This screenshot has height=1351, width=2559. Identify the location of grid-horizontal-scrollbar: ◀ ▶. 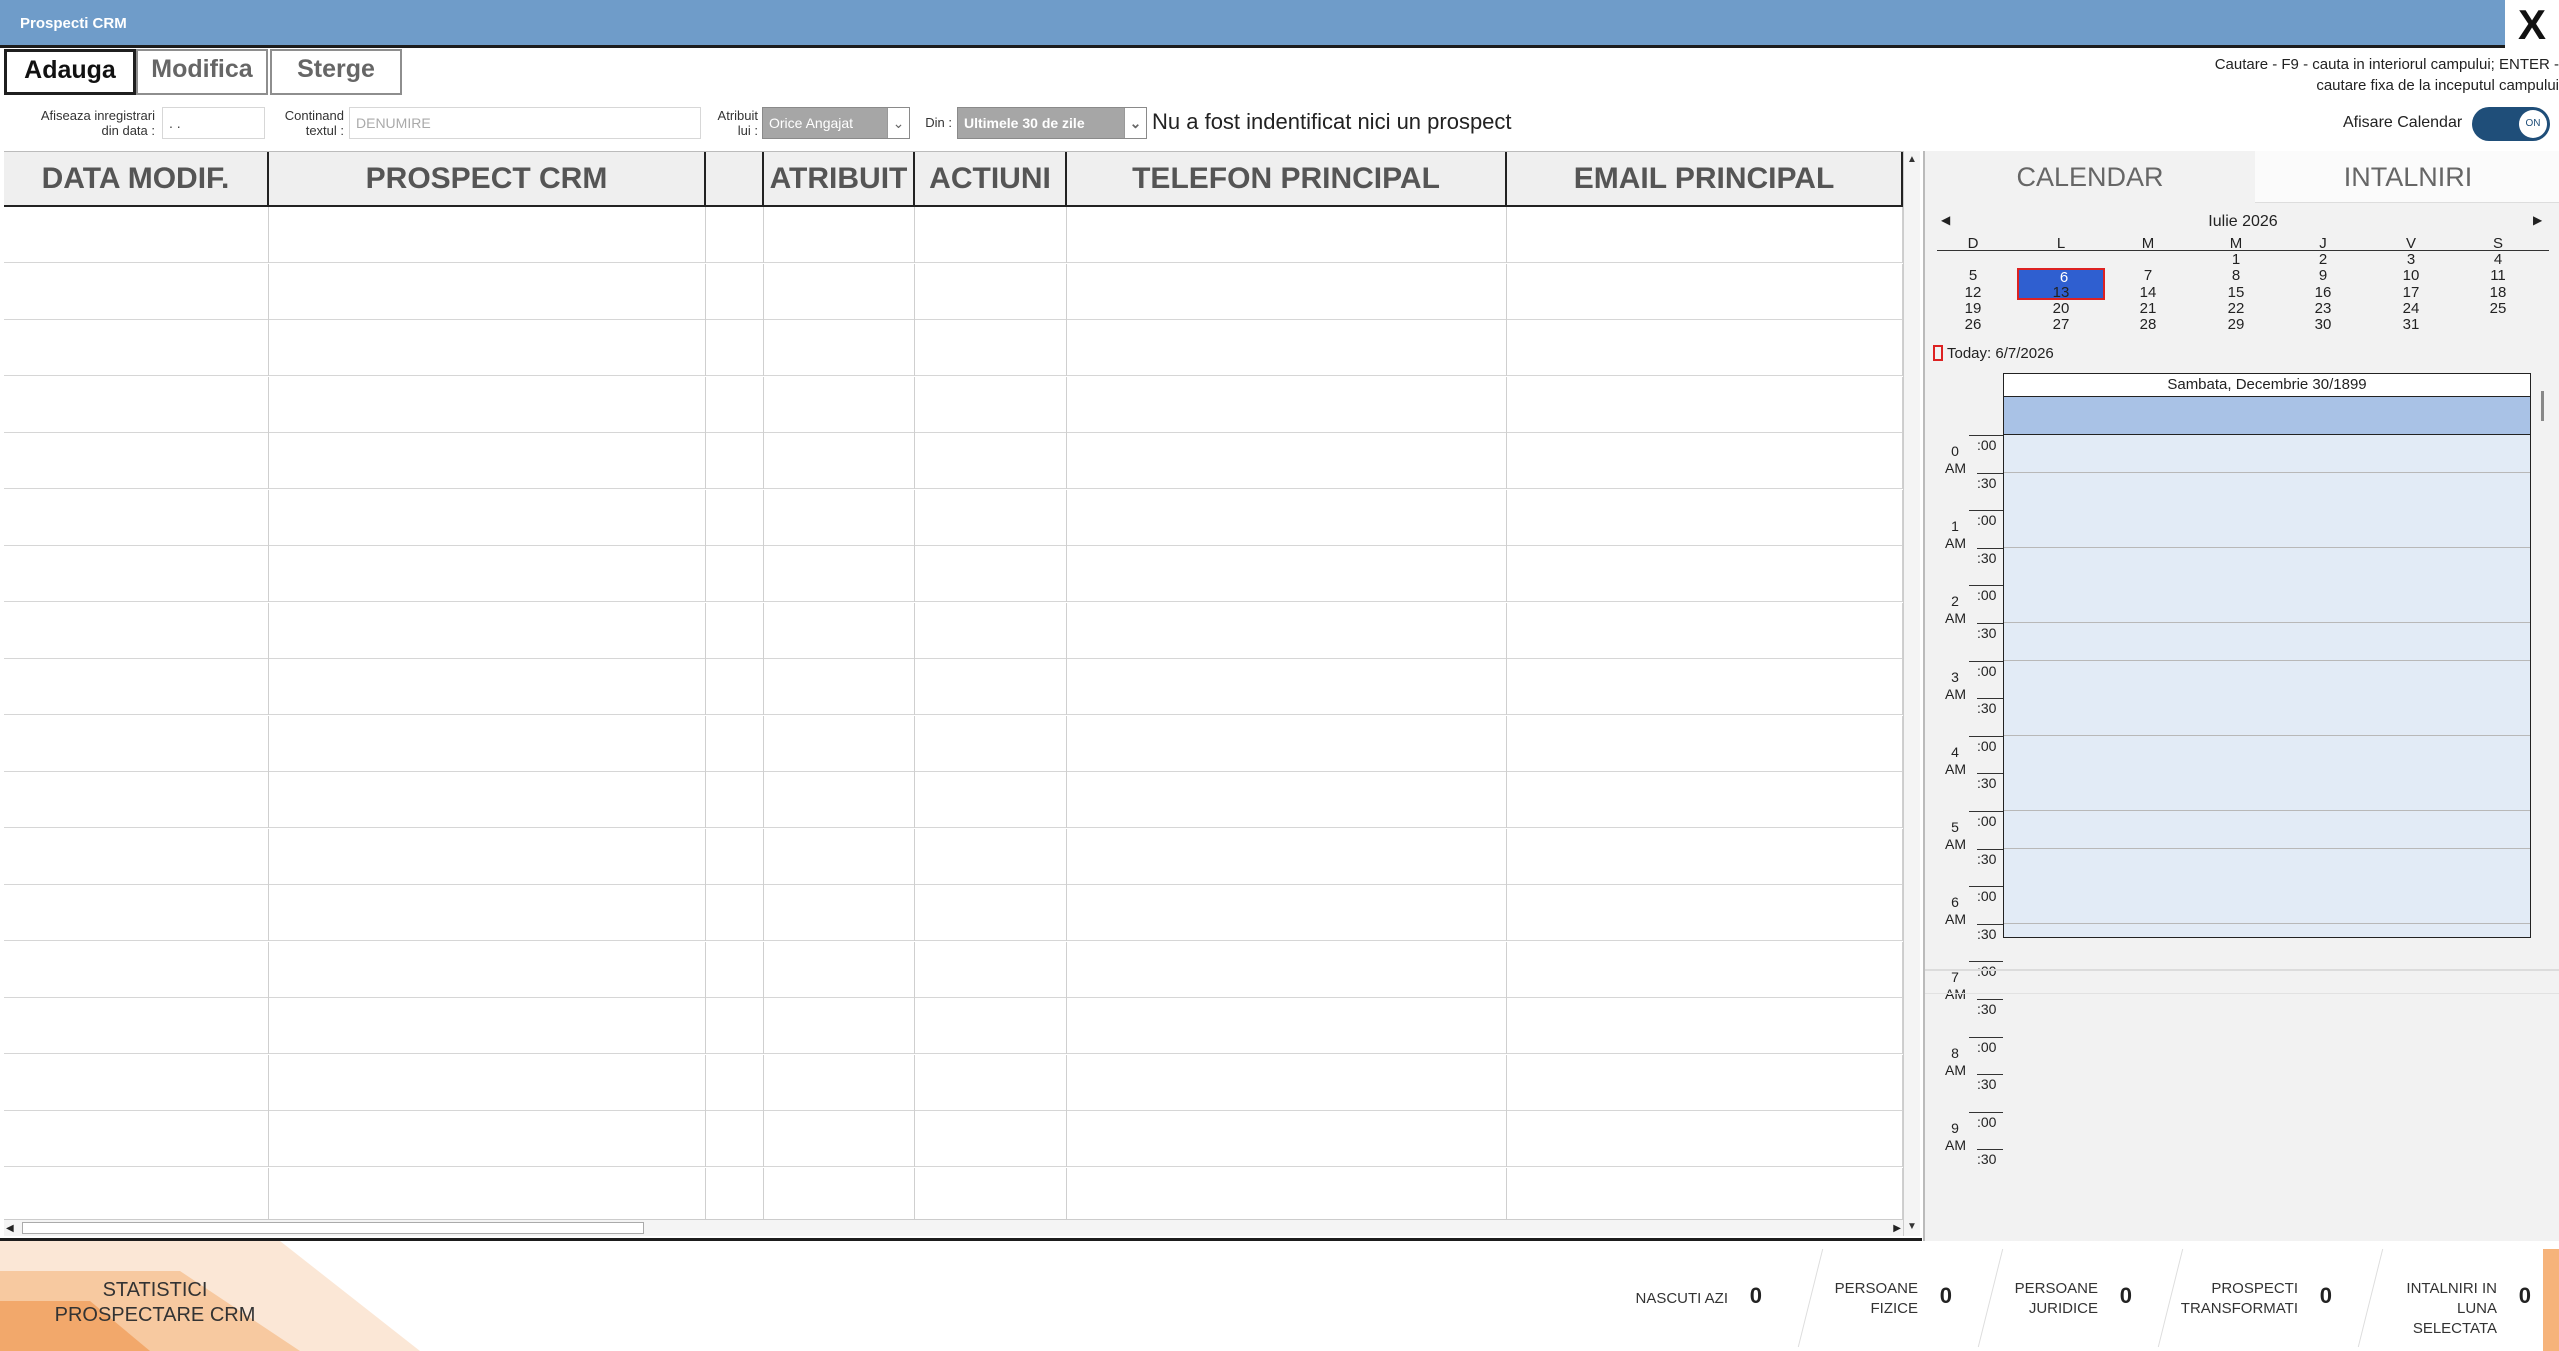
(953, 1227).